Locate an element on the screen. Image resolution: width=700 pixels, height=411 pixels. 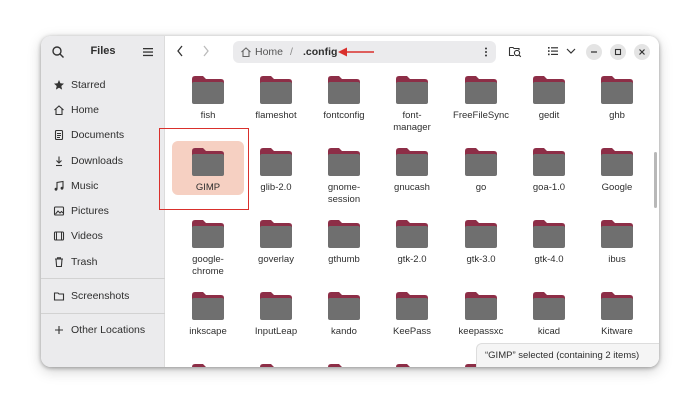
folder-label: kando is located at coordinates (344, 331).